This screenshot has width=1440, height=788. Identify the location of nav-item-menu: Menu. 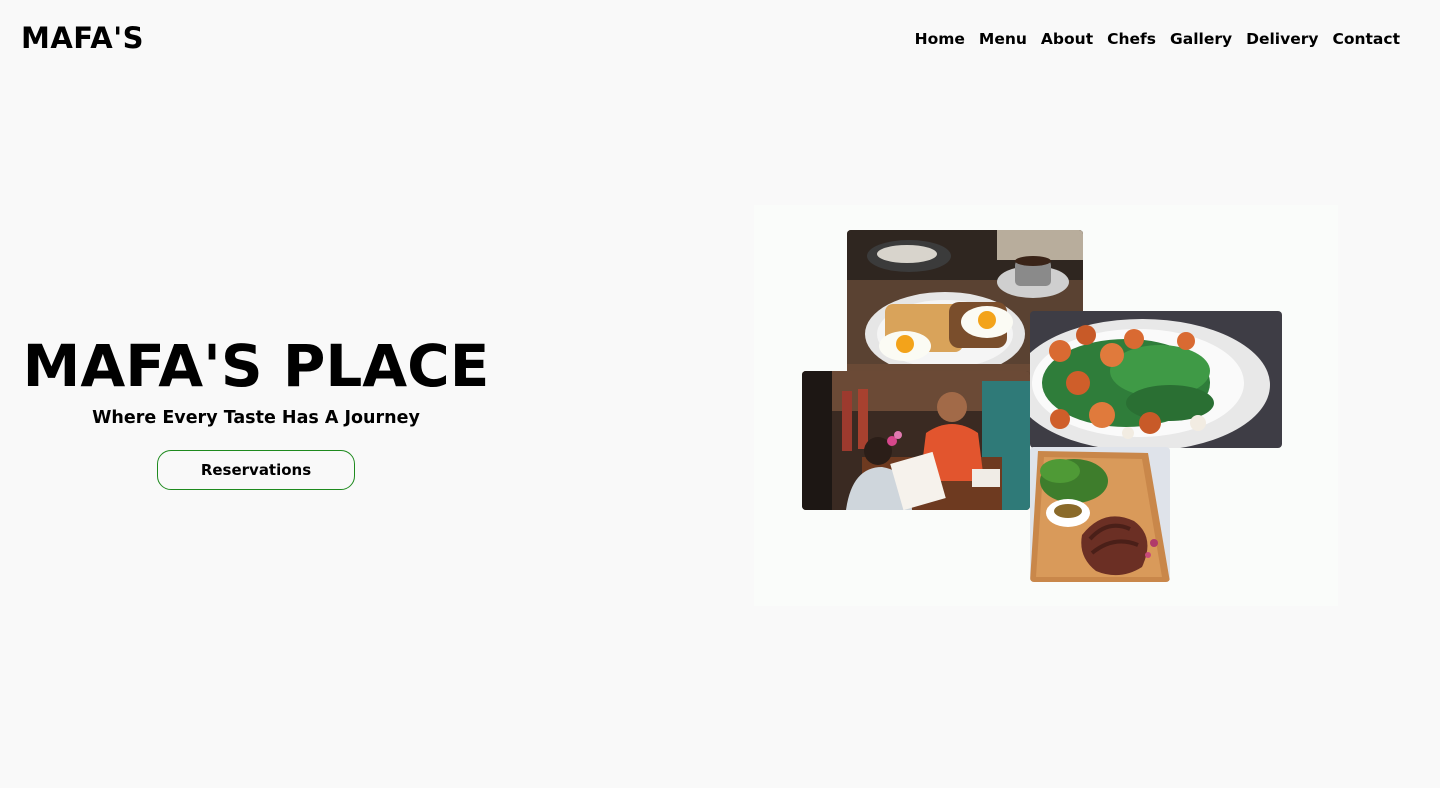
(1003, 39).